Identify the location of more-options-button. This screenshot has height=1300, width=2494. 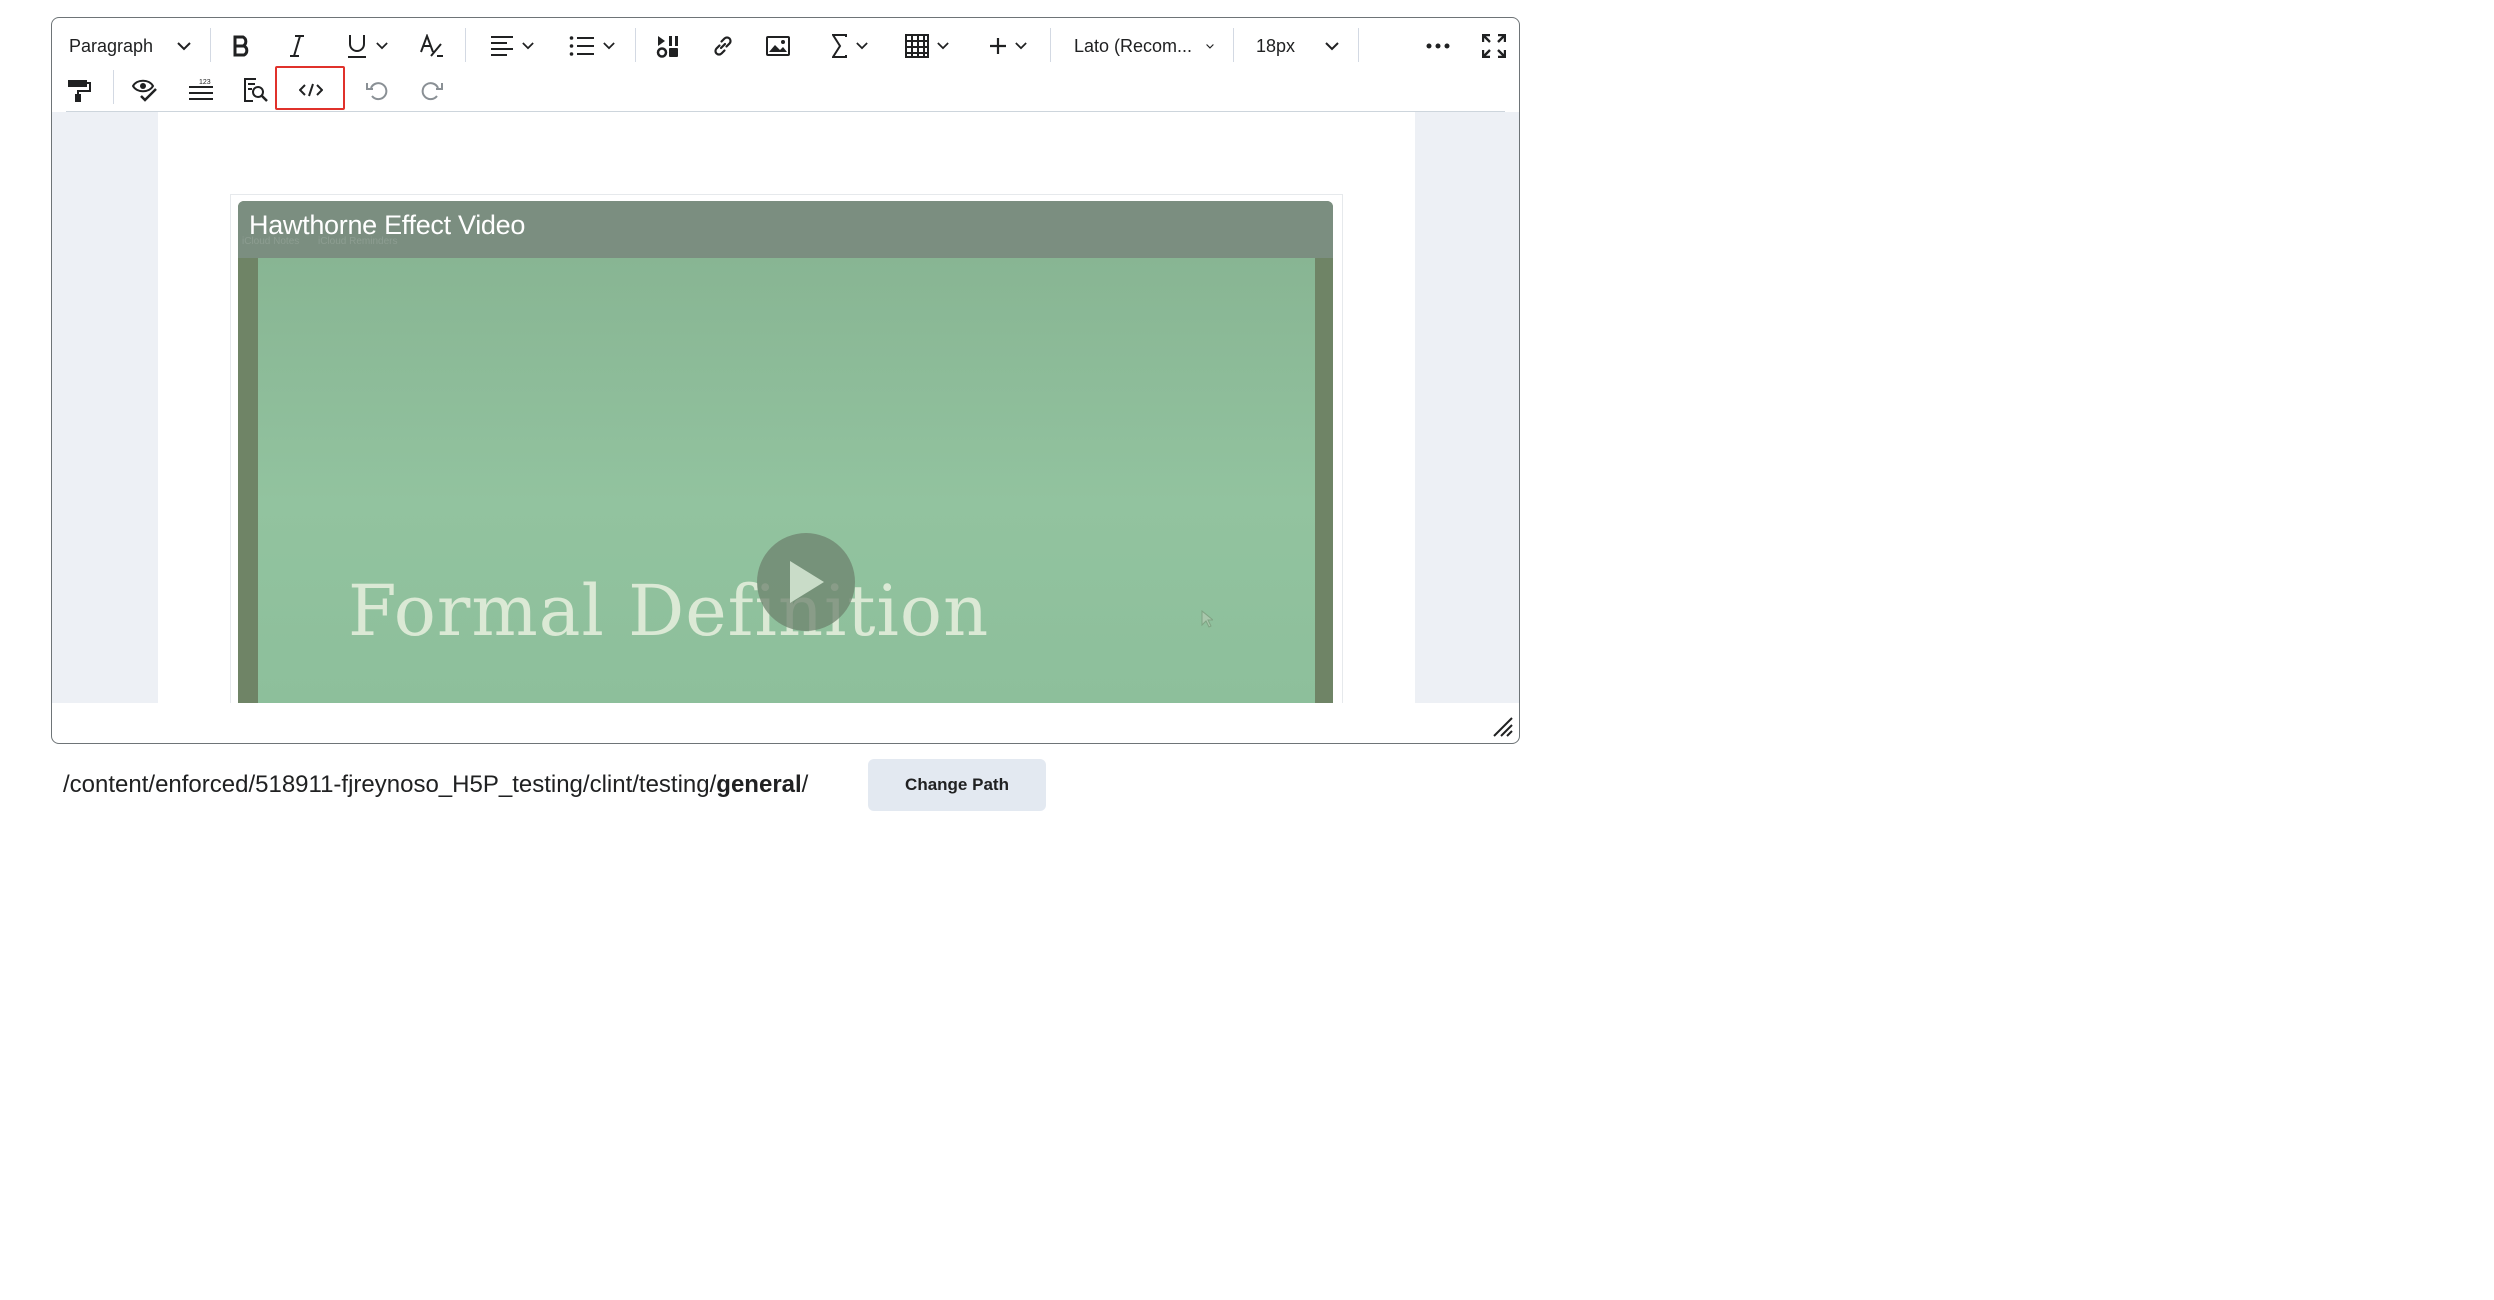
(1438, 46).